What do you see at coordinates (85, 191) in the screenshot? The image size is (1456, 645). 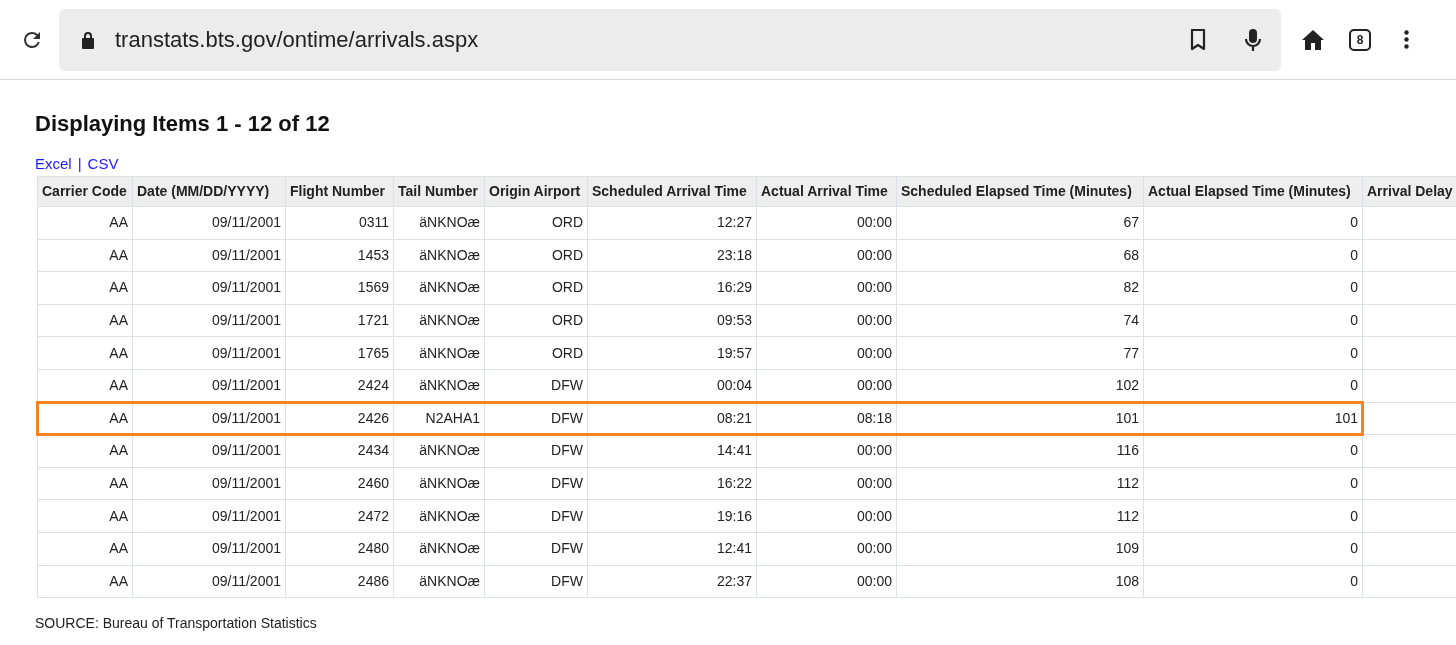 I see `column-header: Carrier Code` at bounding box center [85, 191].